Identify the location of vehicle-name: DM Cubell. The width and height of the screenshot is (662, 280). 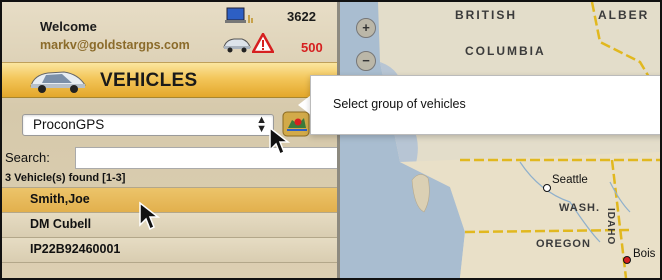
(61, 224).